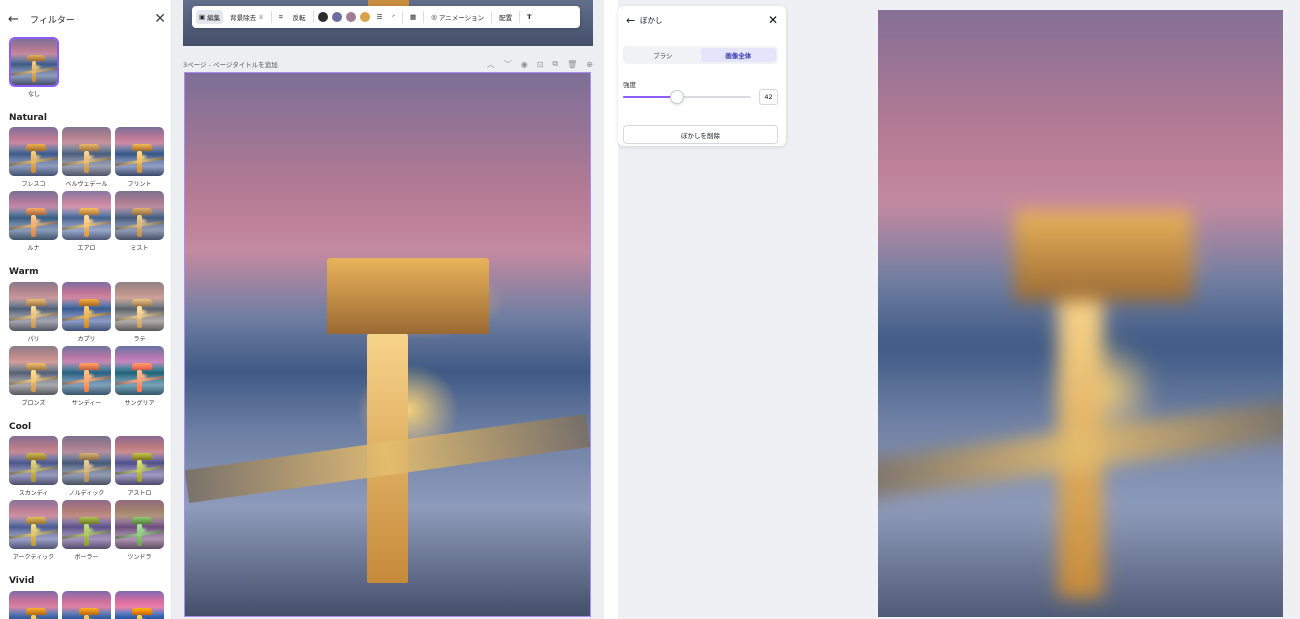 This screenshot has height=619, width=1300. Describe the element at coordinates (702, 76) in the screenshot. I see `blur-panel: ← ぼかし ✕ ブラシ 画像全体 強度 42 ぼかしを削除` at that location.